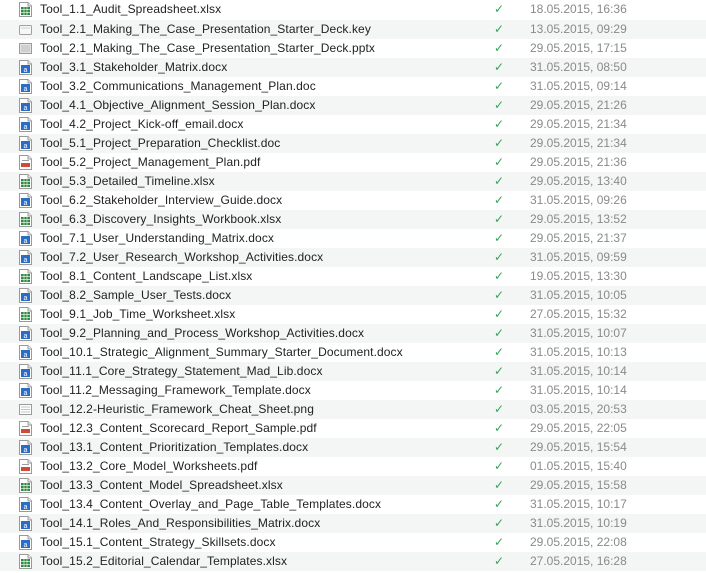 The image size is (706, 573). What do you see at coordinates (578, 29) in the screenshot?
I see `date-modified: 13.05.2015, 09:29` at bounding box center [578, 29].